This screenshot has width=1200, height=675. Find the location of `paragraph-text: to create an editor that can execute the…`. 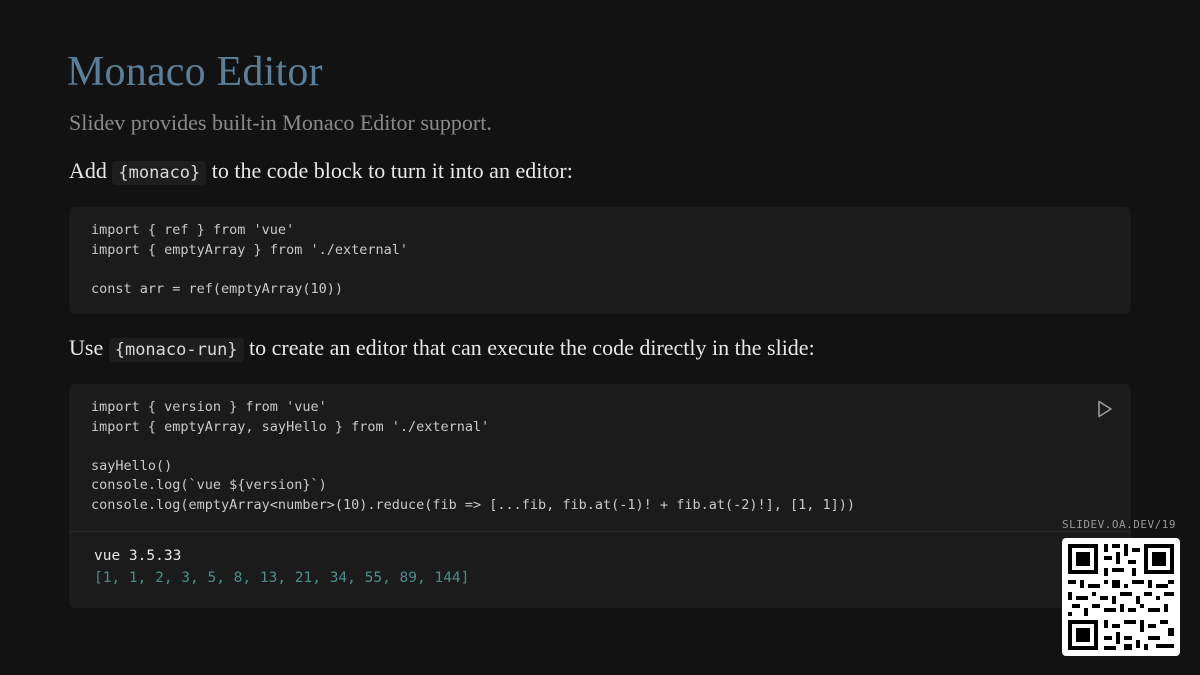

paragraph-text: to create an editor that can execute the… is located at coordinates (532, 347).